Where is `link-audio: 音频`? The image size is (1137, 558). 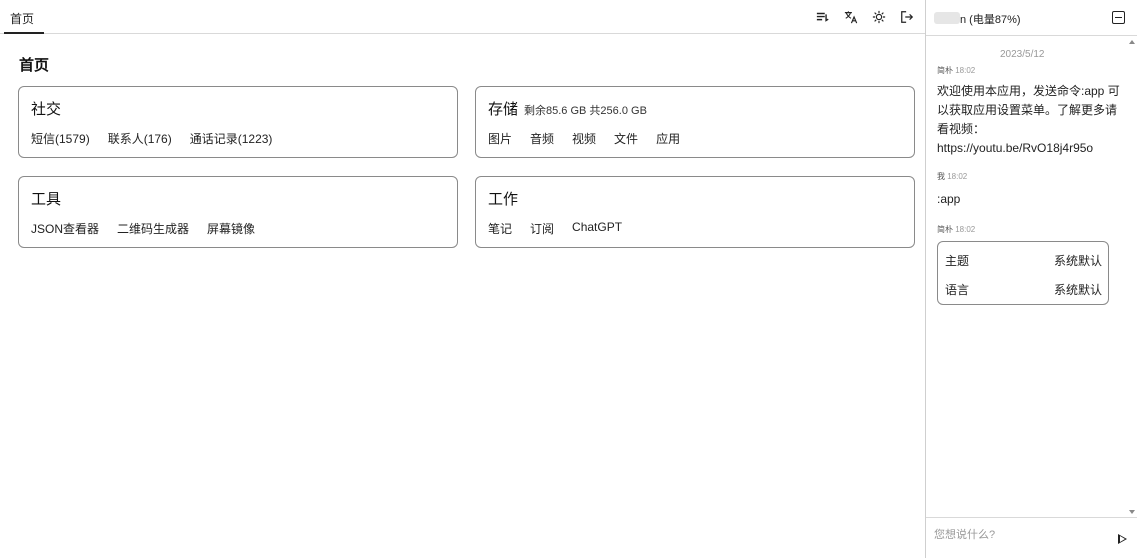
link-audio: 音频 is located at coordinates (542, 138).